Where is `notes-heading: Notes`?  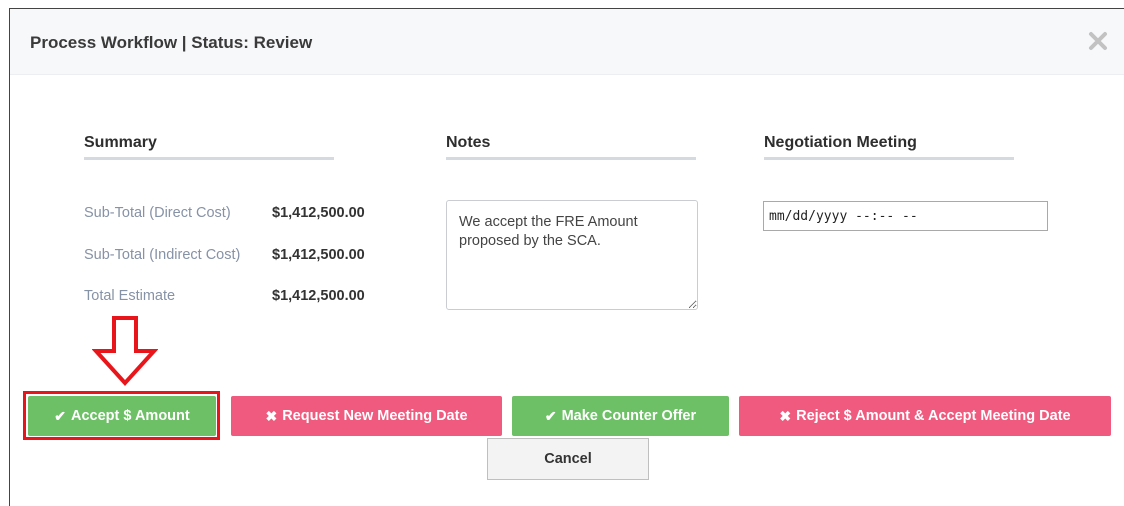
notes-heading: Notes is located at coordinates (468, 142).